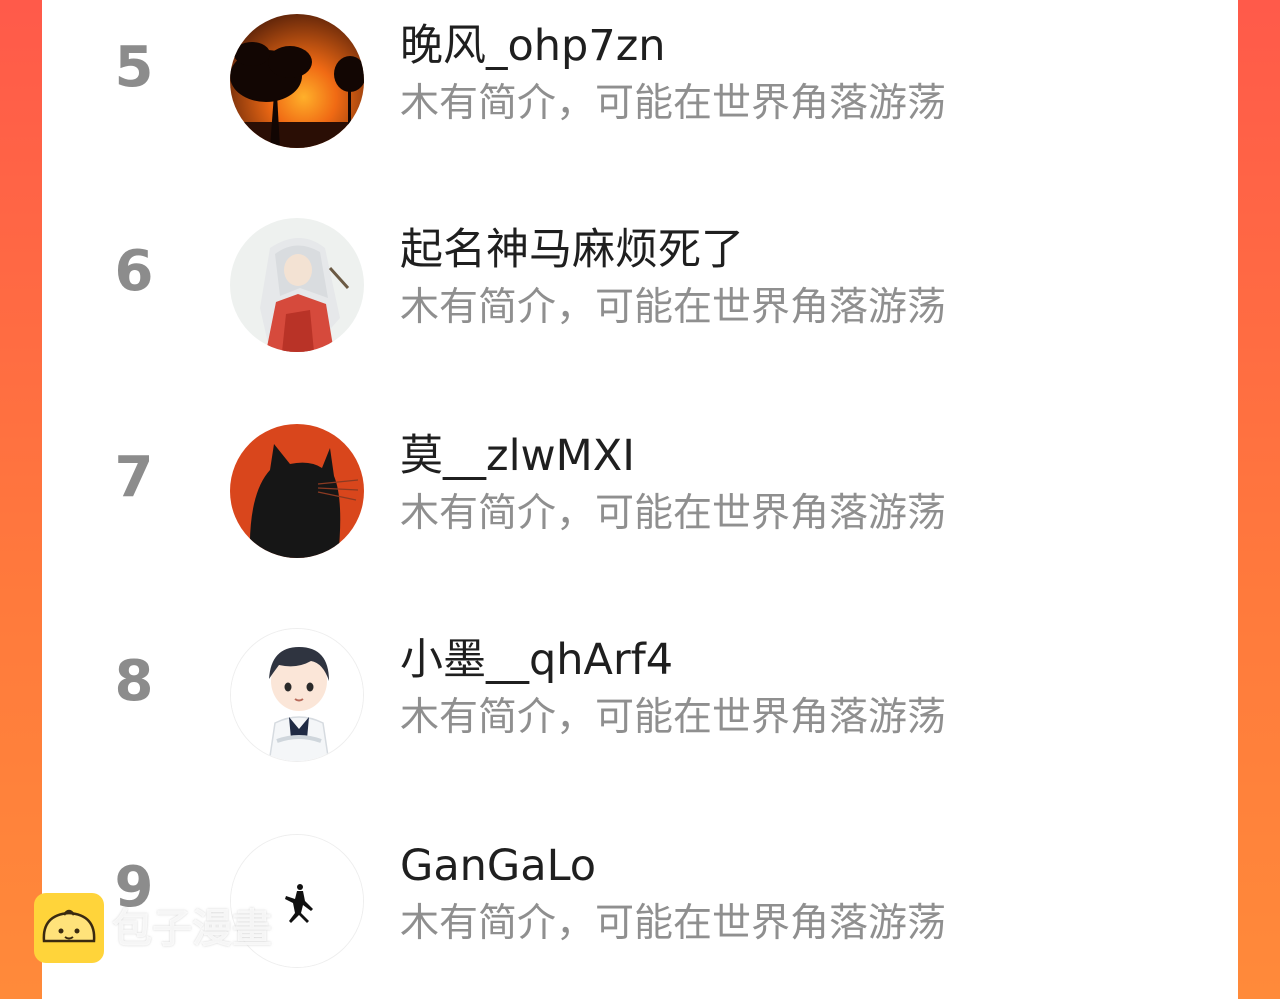  Describe the element at coordinates (640, 80) in the screenshot. I see `ranking-row: 5 晚风_ohp7zn 木有简介，可能在世界角落游荡` at that location.